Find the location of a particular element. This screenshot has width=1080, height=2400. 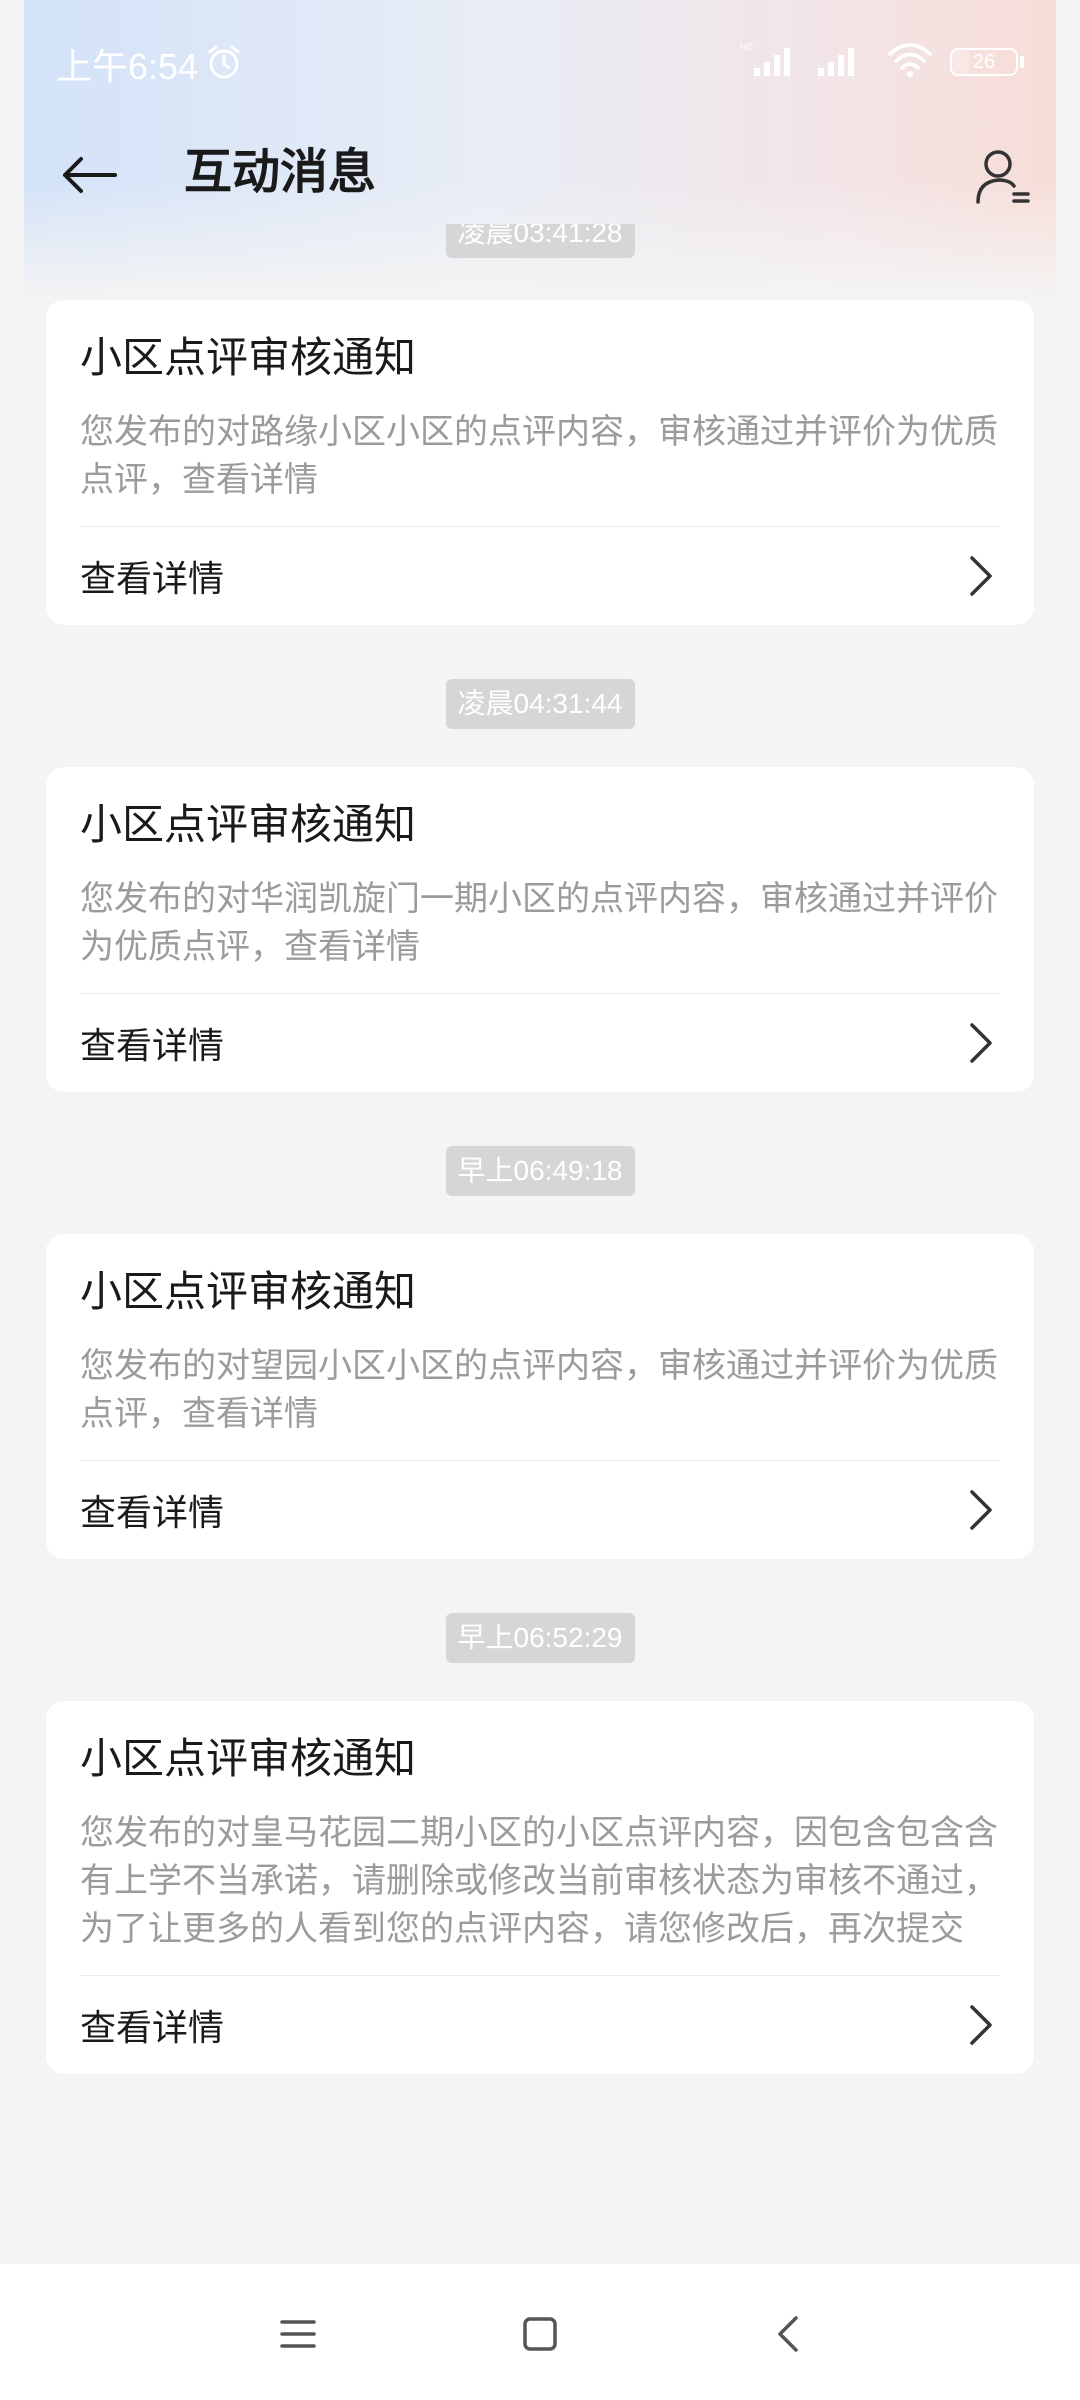

page-title: 互动消息 is located at coordinates (280, 172).